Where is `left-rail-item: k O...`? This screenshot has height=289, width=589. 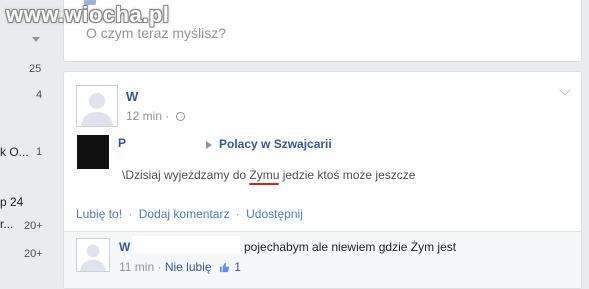 left-rail-item: k O... is located at coordinates (14, 152).